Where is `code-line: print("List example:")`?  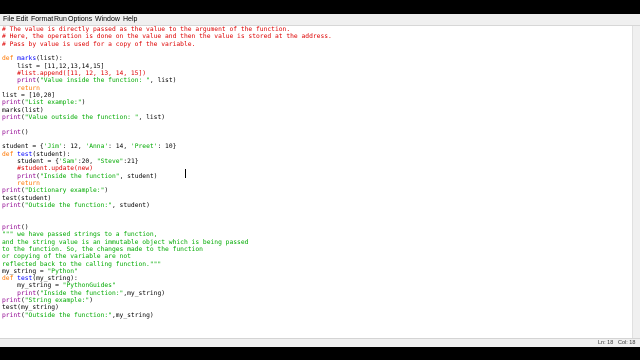 code-line: print("List example:") is located at coordinates (167, 102).